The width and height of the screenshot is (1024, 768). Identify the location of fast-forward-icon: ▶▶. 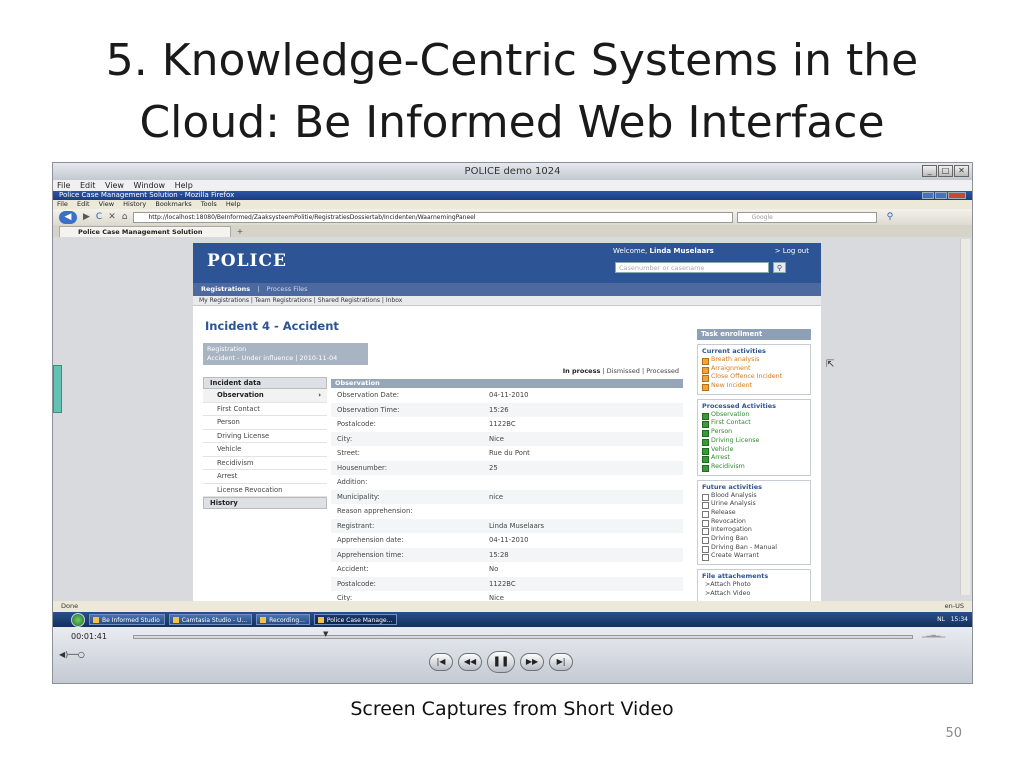
(532, 662).